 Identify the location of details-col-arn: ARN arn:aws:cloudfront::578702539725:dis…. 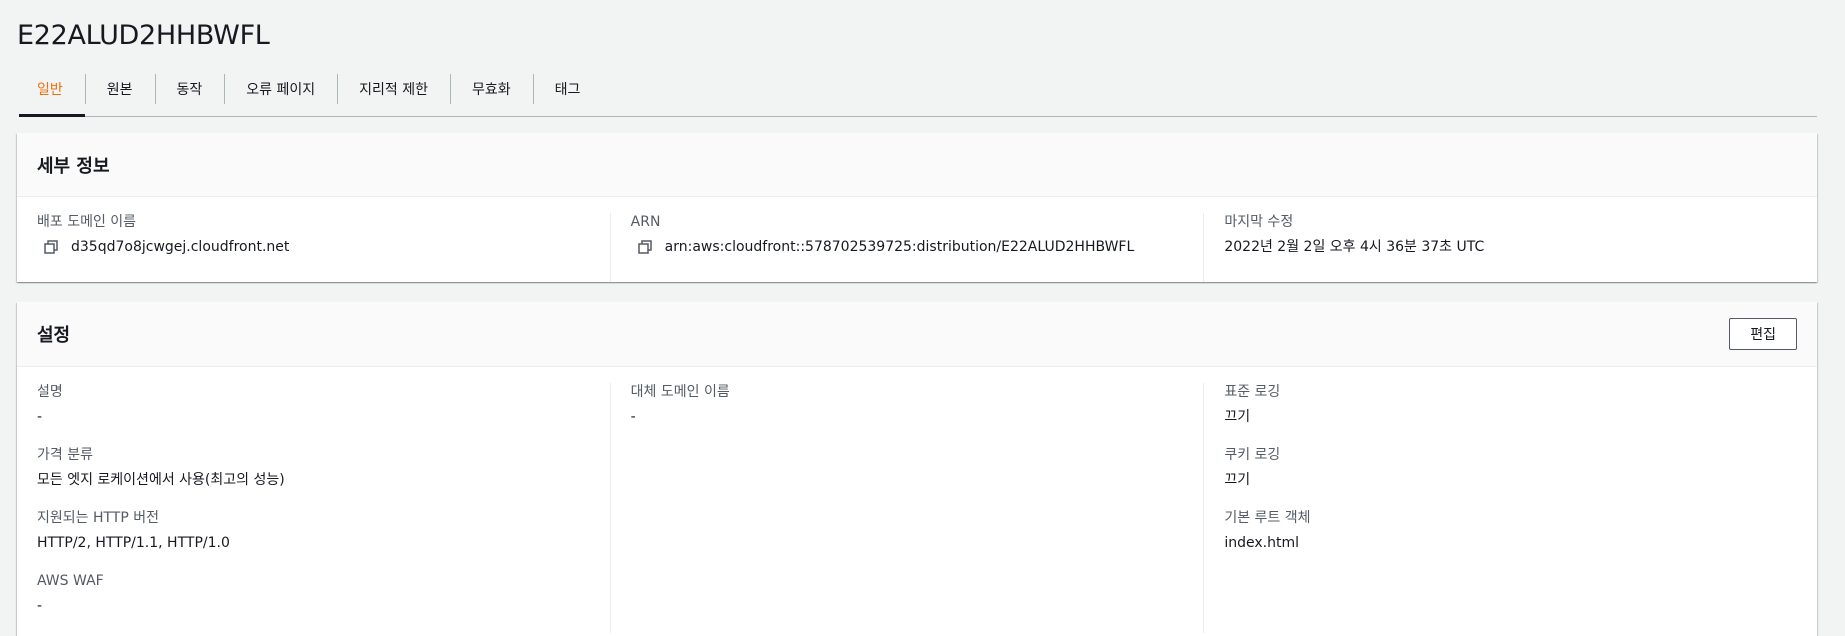
(906, 247).